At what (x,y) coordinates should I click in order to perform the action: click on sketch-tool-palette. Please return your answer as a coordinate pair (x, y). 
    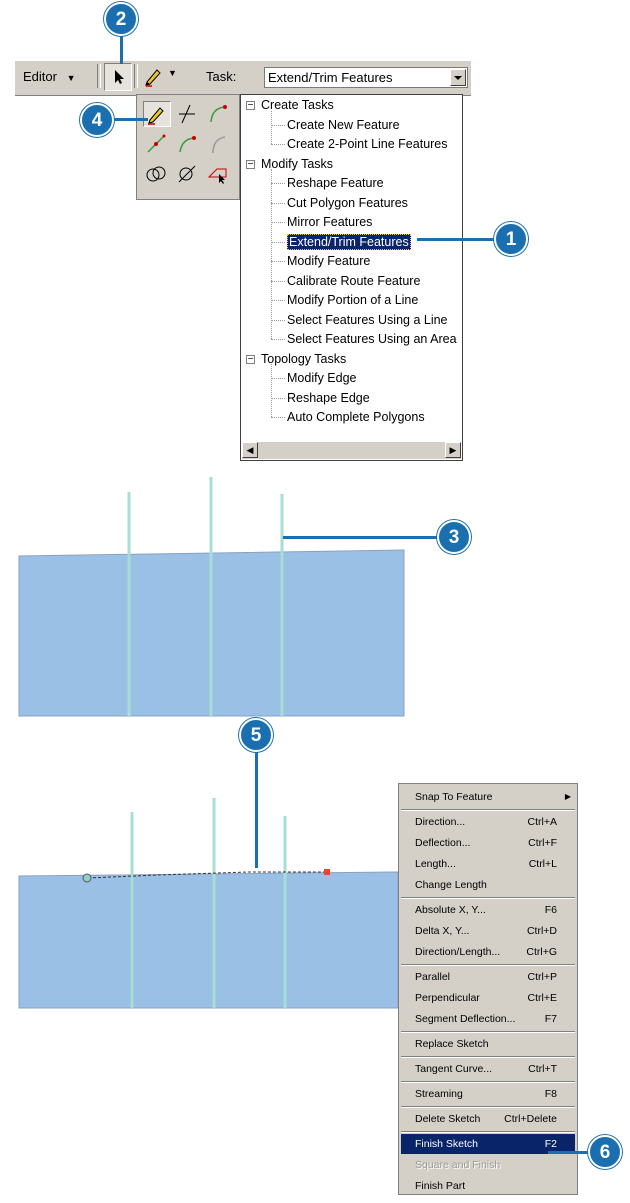
    Looking at the image, I should click on (188, 147).